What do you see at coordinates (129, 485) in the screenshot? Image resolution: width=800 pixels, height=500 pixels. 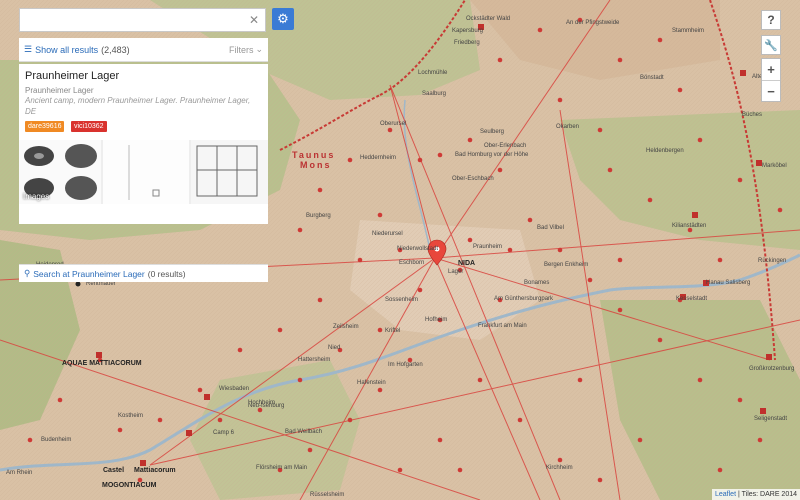 I see `map-label-mogontiacum: MOGONTIACUM` at bounding box center [129, 485].